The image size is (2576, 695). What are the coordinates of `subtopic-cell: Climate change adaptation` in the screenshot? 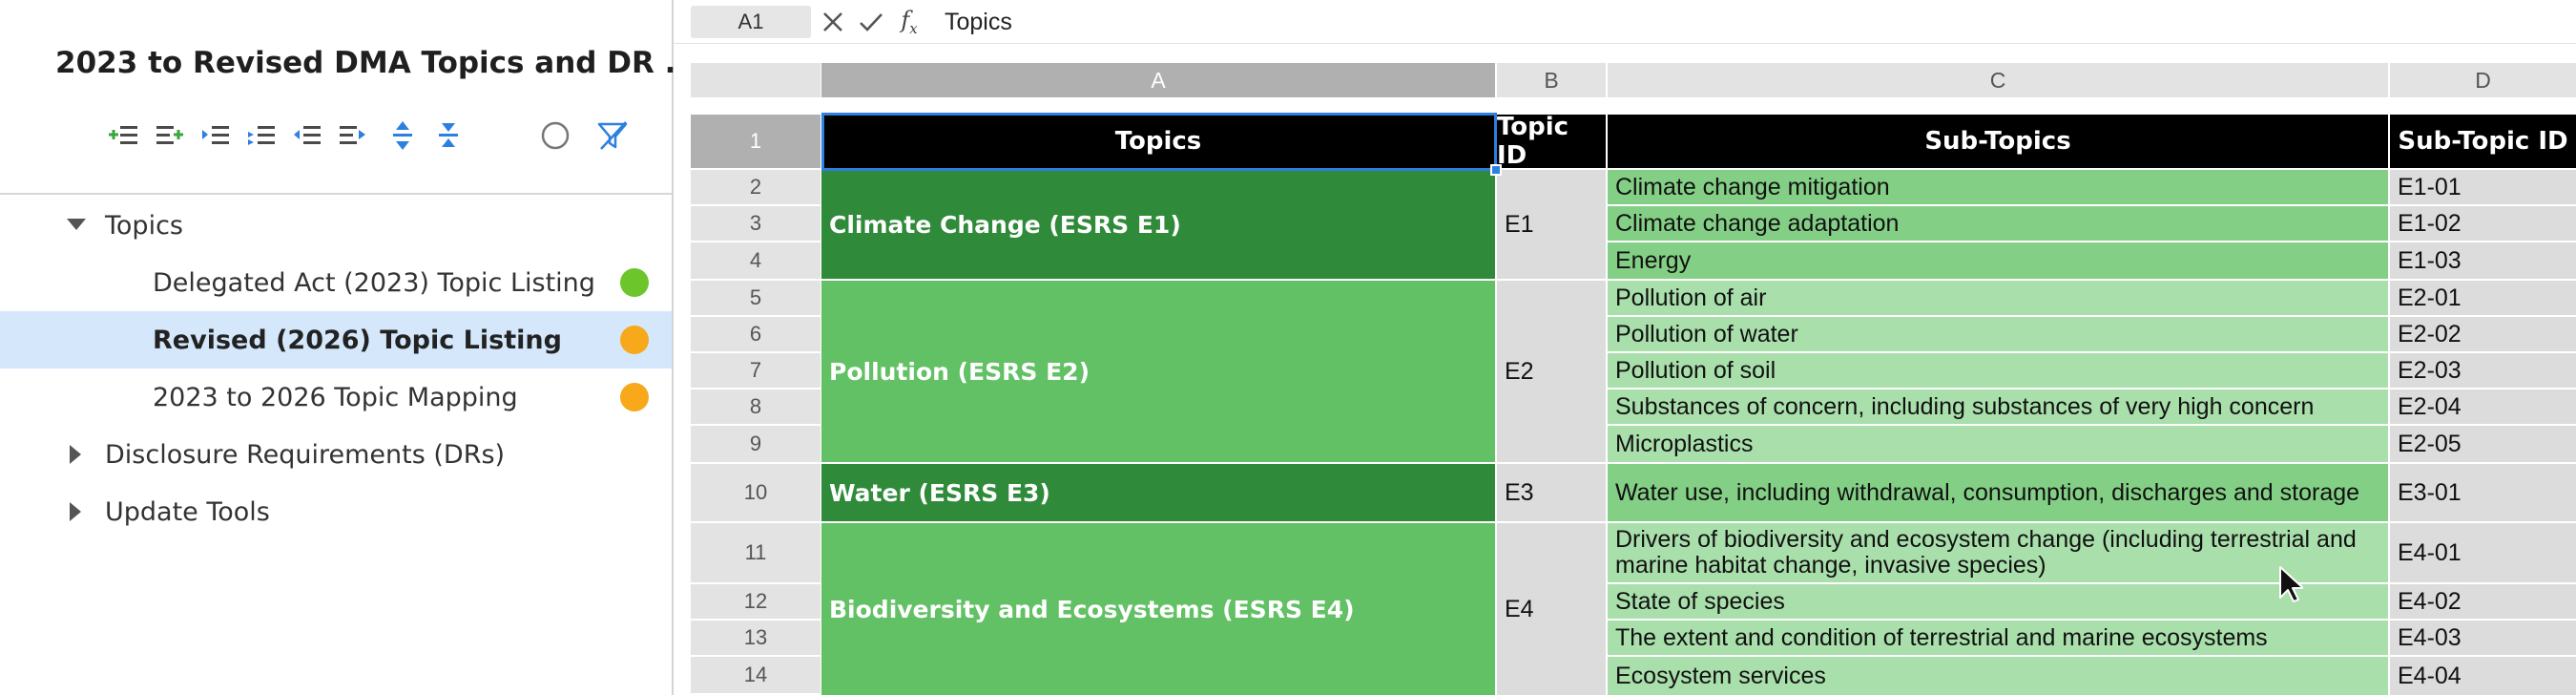 It's located at (1999, 224).